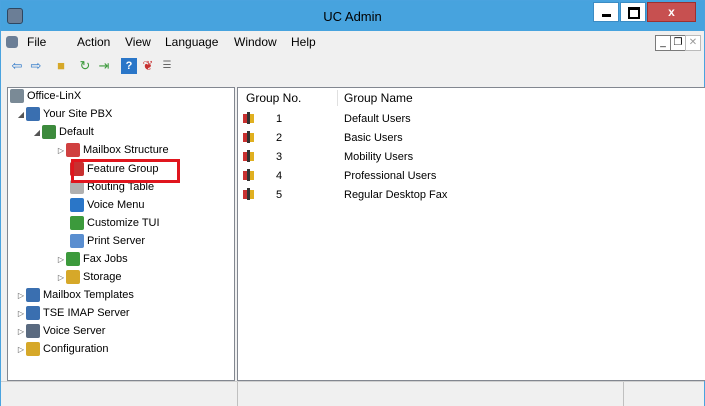 The width and height of the screenshot is (705, 406). What do you see at coordinates (129, 66) in the screenshot?
I see `help-icon: ?` at bounding box center [129, 66].